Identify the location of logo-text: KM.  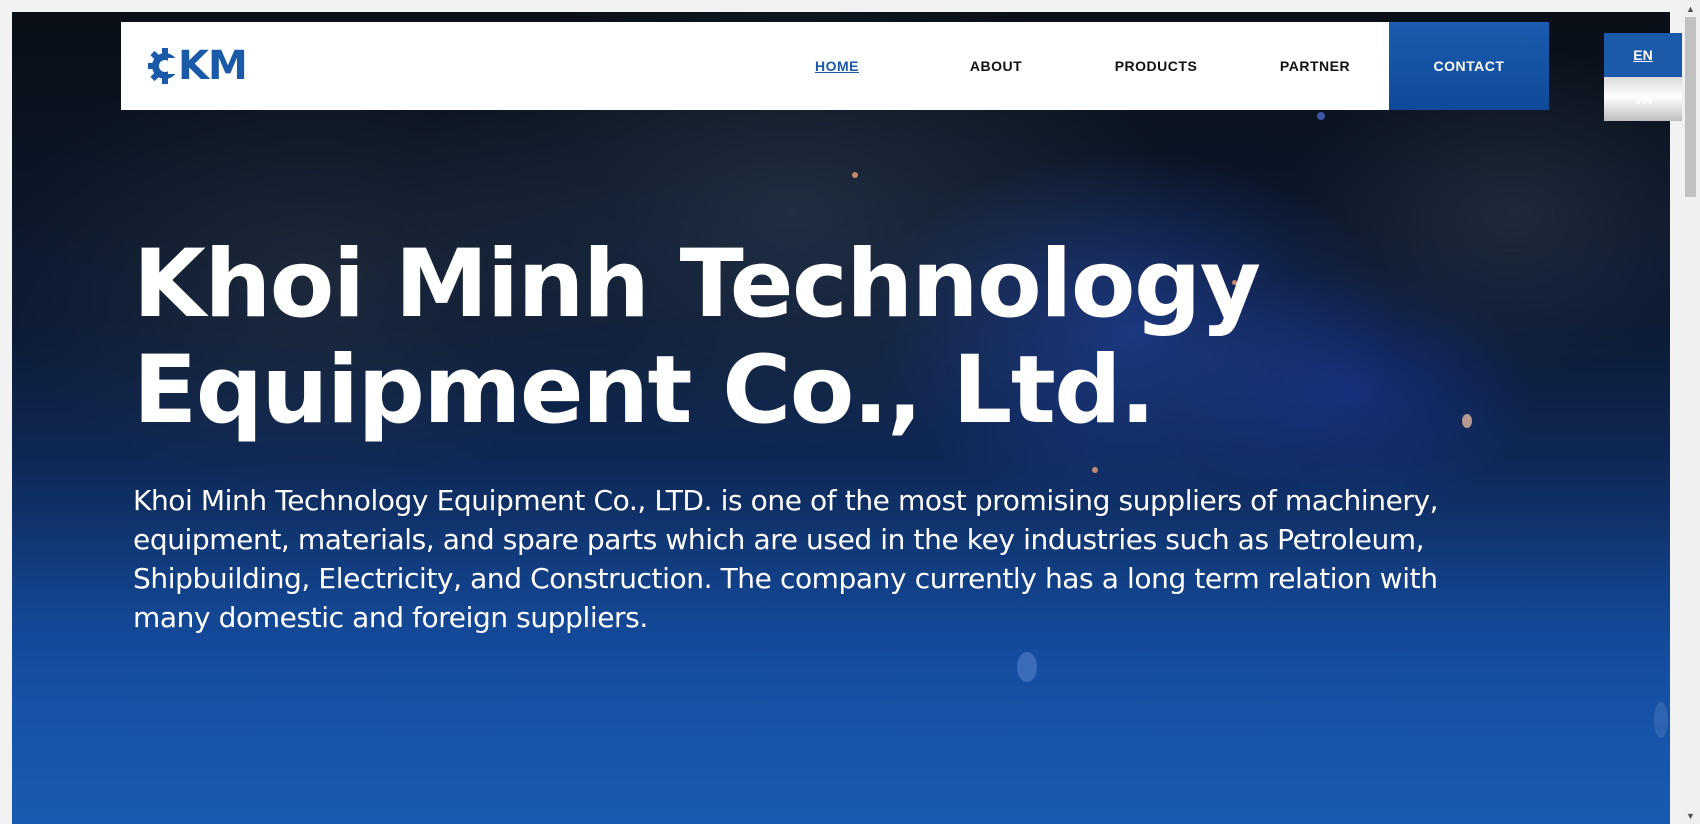
(213, 66).